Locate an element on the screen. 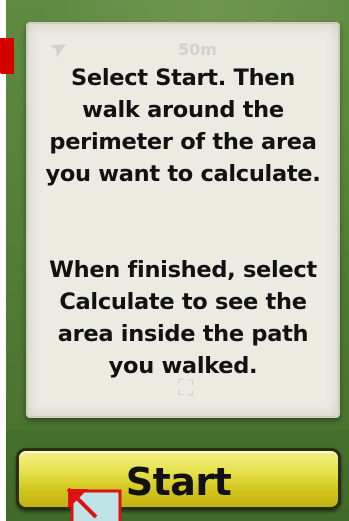 The height and width of the screenshot is (521, 349). red-highlight-marker is located at coordinates (7, 56).